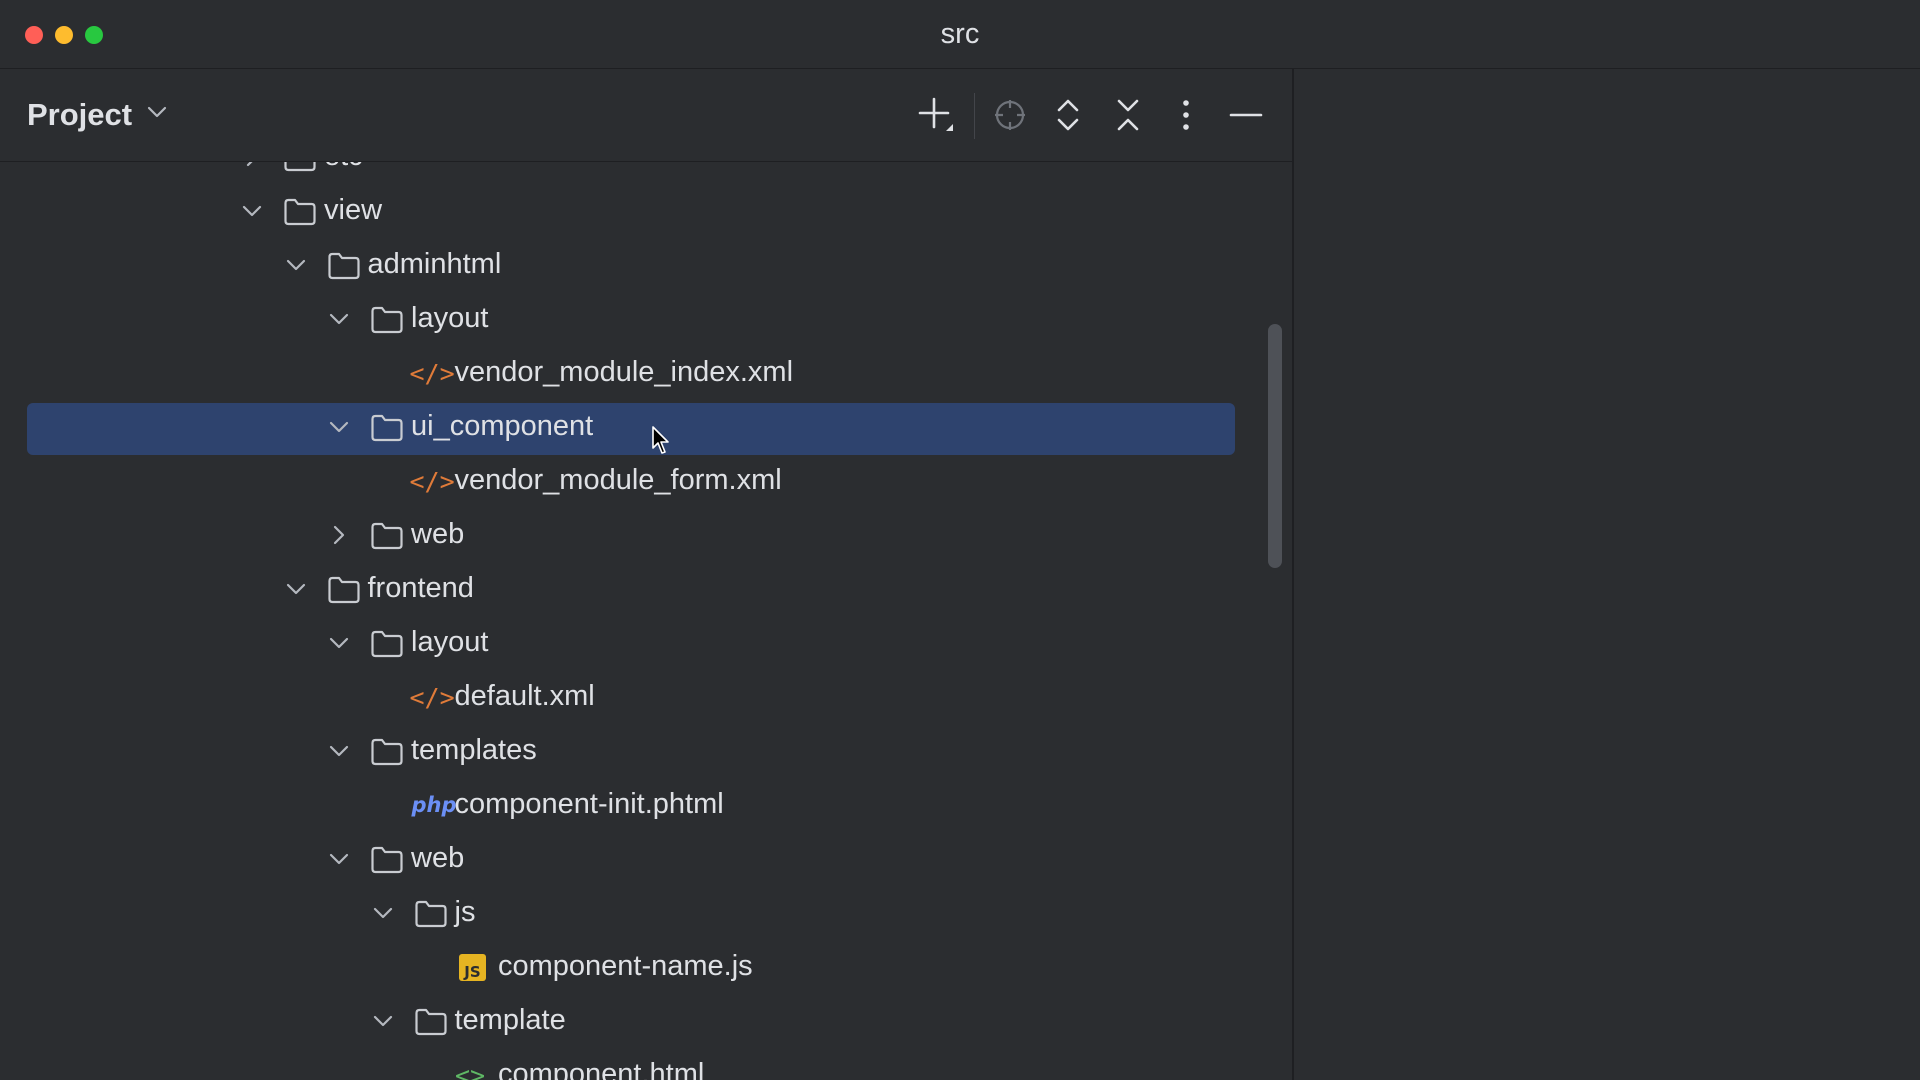 The width and height of the screenshot is (1920, 1080). Describe the element at coordinates (646, 590) in the screenshot. I see `tree-row-frontend: frontend` at that location.